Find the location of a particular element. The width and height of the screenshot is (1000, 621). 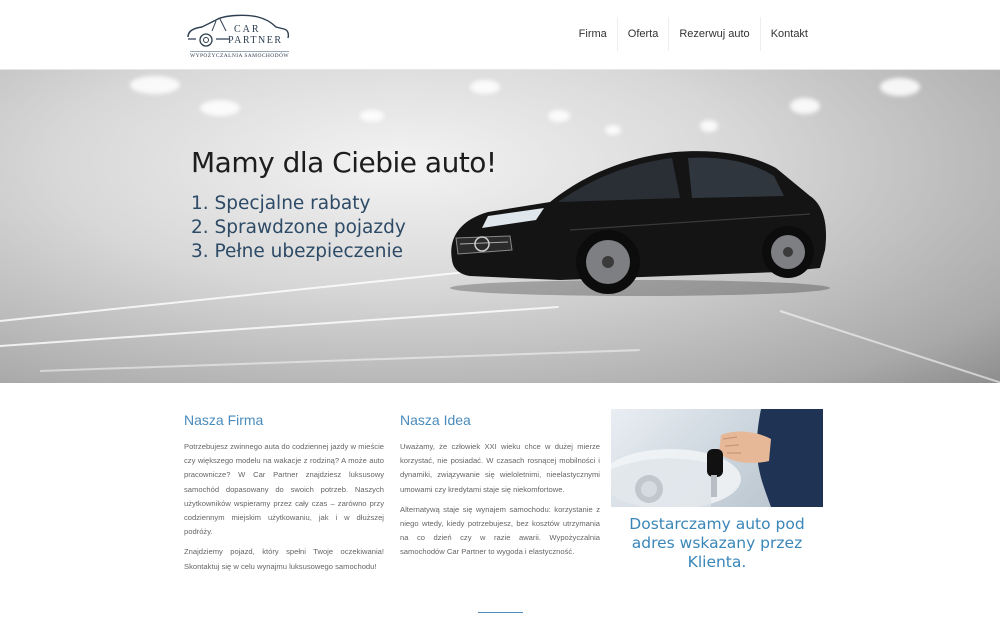

logo: CAR PARTNER WYPOŻYCZALNIA SAMOCHODÓW is located at coordinates (238, 36).